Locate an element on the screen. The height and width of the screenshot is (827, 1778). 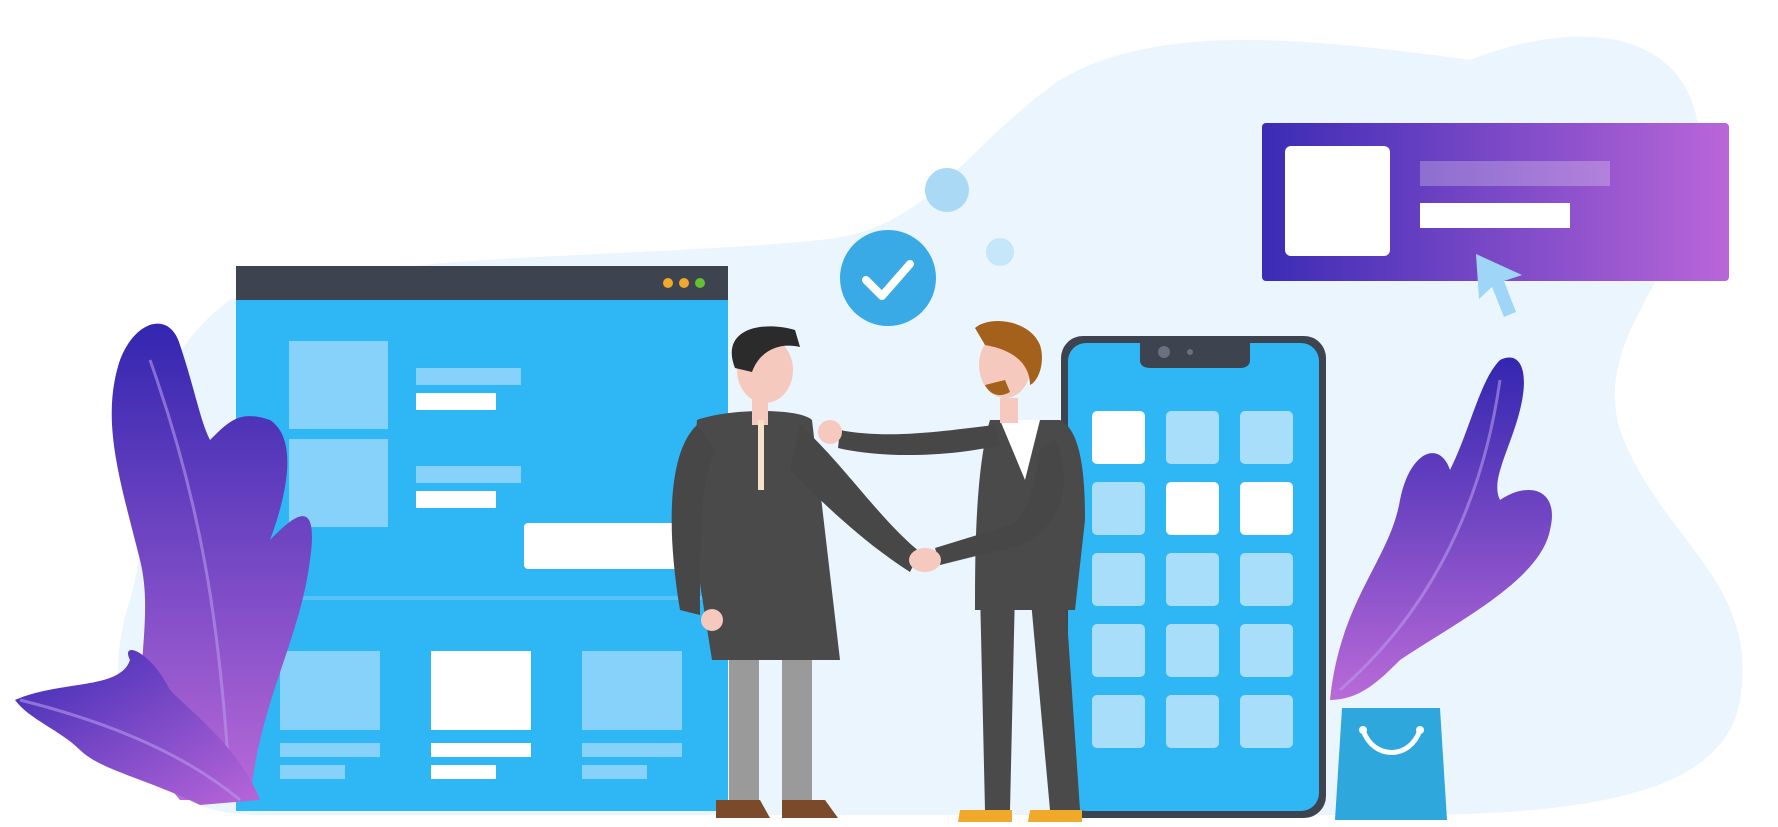
browser-title-bar is located at coordinates (482, 283).